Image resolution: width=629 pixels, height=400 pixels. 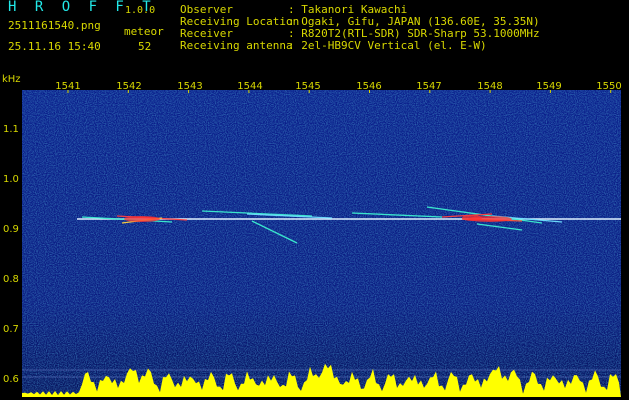 I want to click on y-tick-0-8: 0.8, so click(x=11, y=279).